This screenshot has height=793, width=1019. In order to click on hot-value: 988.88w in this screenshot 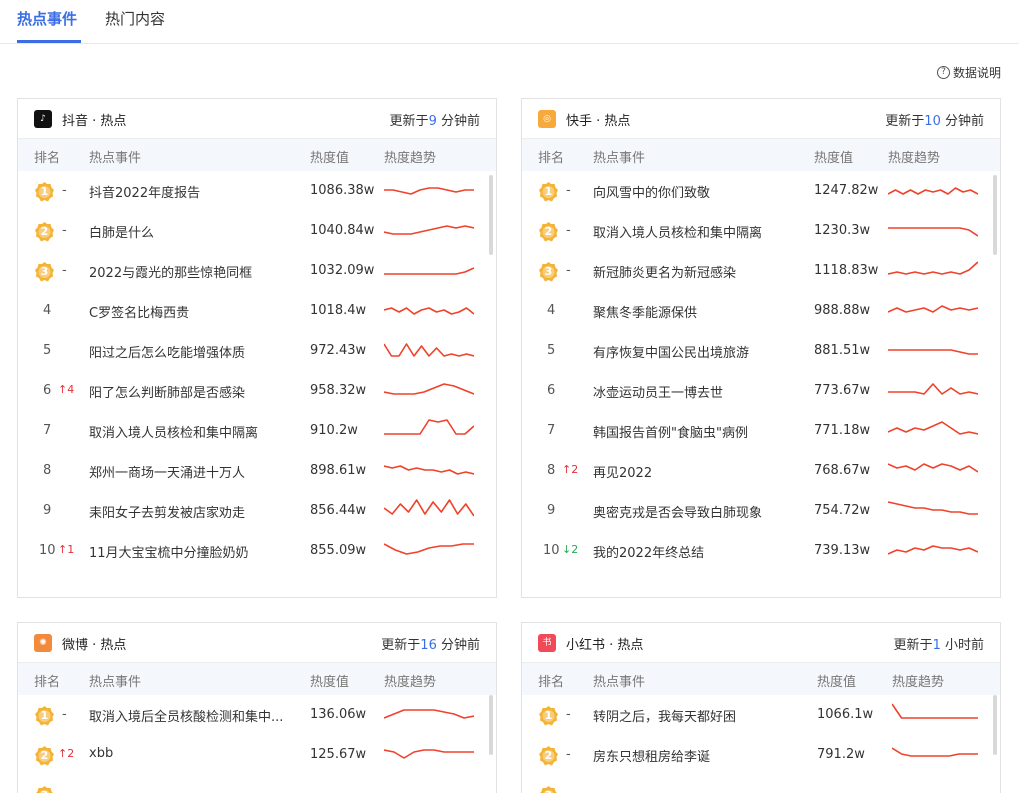, I will do `click(842, 310)`.